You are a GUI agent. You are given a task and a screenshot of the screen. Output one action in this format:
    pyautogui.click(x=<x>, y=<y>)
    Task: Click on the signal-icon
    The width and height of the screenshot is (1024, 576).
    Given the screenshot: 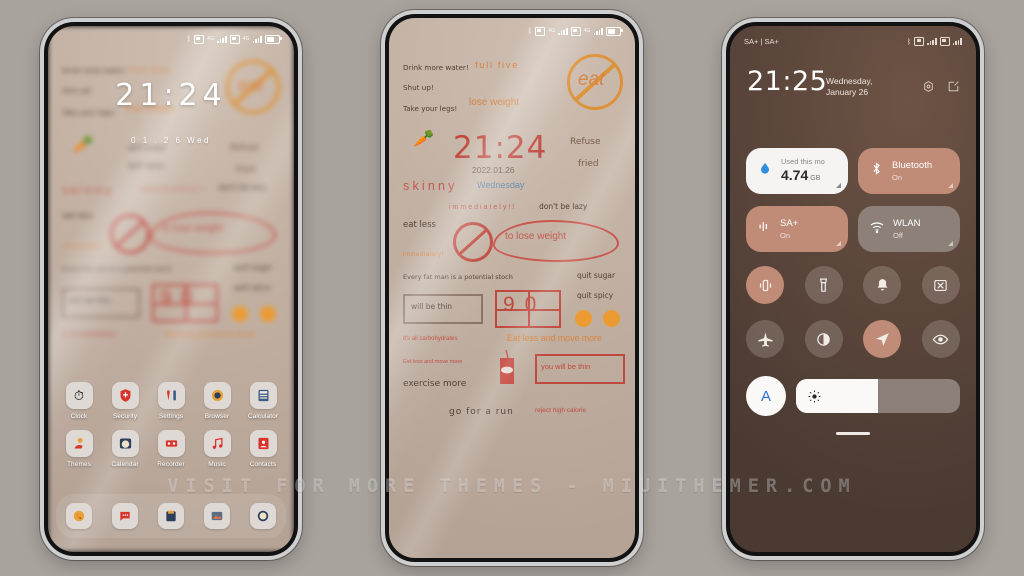 What is the action you would take?
    pyautogui.click(x=764, y=229)
    